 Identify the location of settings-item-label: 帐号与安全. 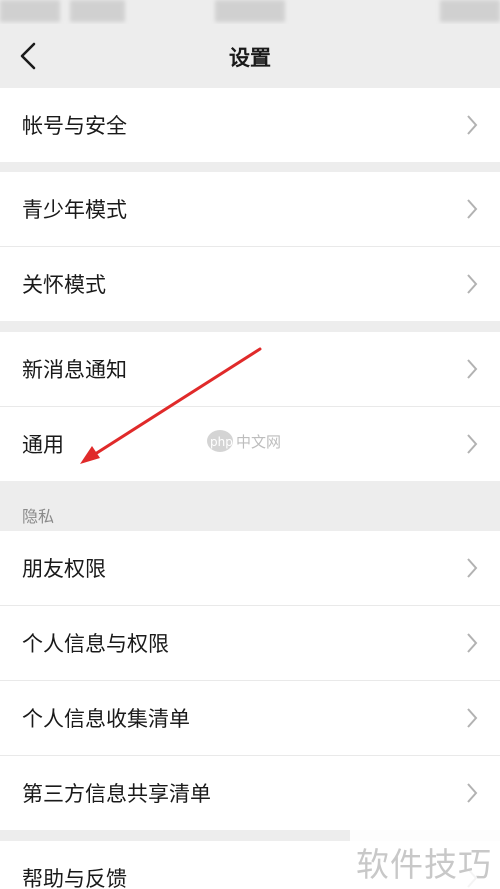
(74, 126).